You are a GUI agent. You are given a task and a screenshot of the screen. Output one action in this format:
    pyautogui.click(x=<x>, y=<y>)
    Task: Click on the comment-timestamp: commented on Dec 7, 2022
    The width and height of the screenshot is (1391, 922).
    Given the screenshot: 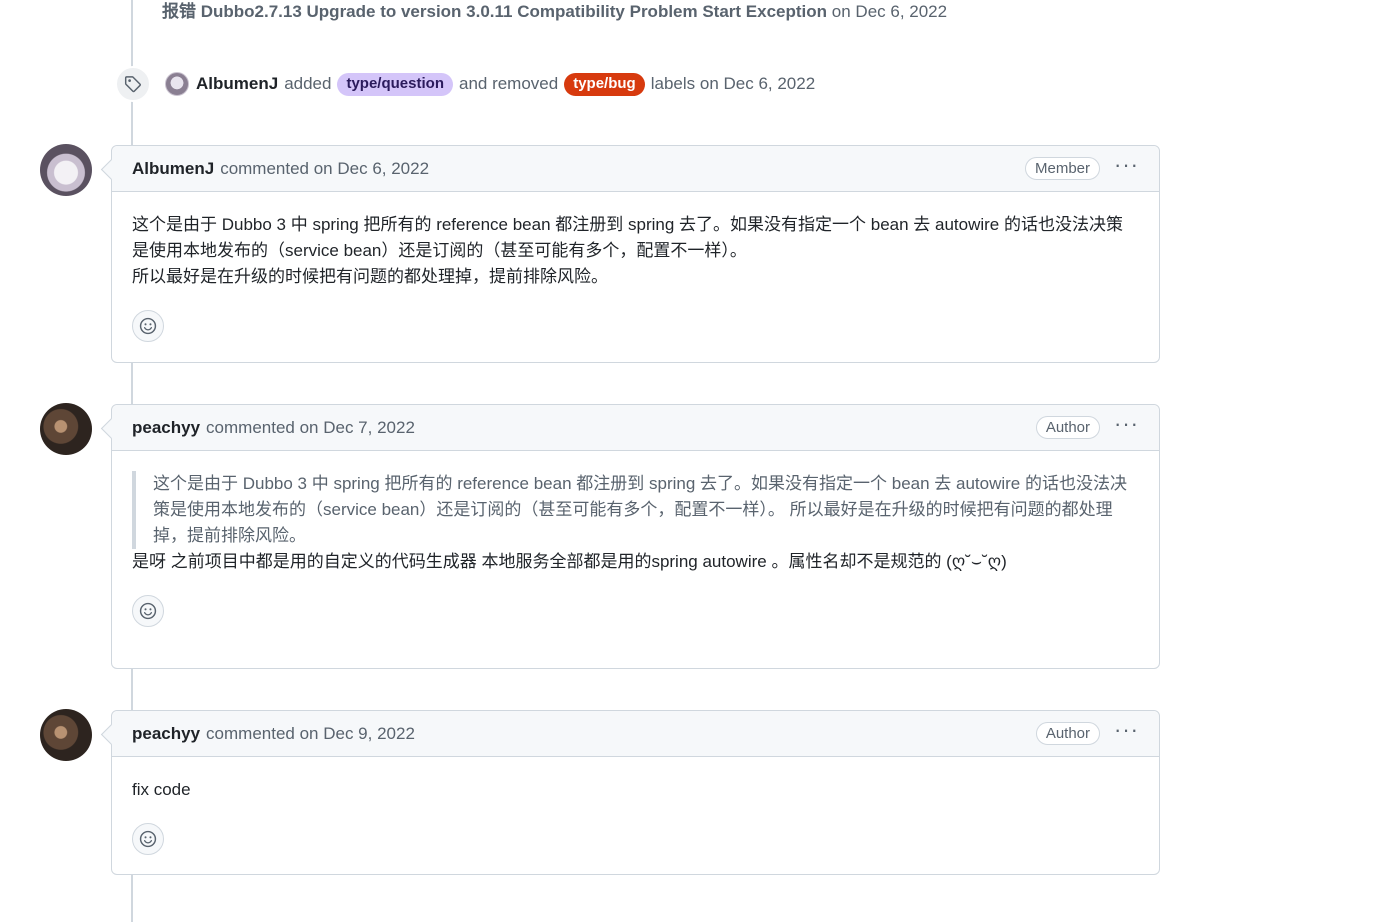 What is the action you would take?
    pyautogui.click(x=310, y=428)
    